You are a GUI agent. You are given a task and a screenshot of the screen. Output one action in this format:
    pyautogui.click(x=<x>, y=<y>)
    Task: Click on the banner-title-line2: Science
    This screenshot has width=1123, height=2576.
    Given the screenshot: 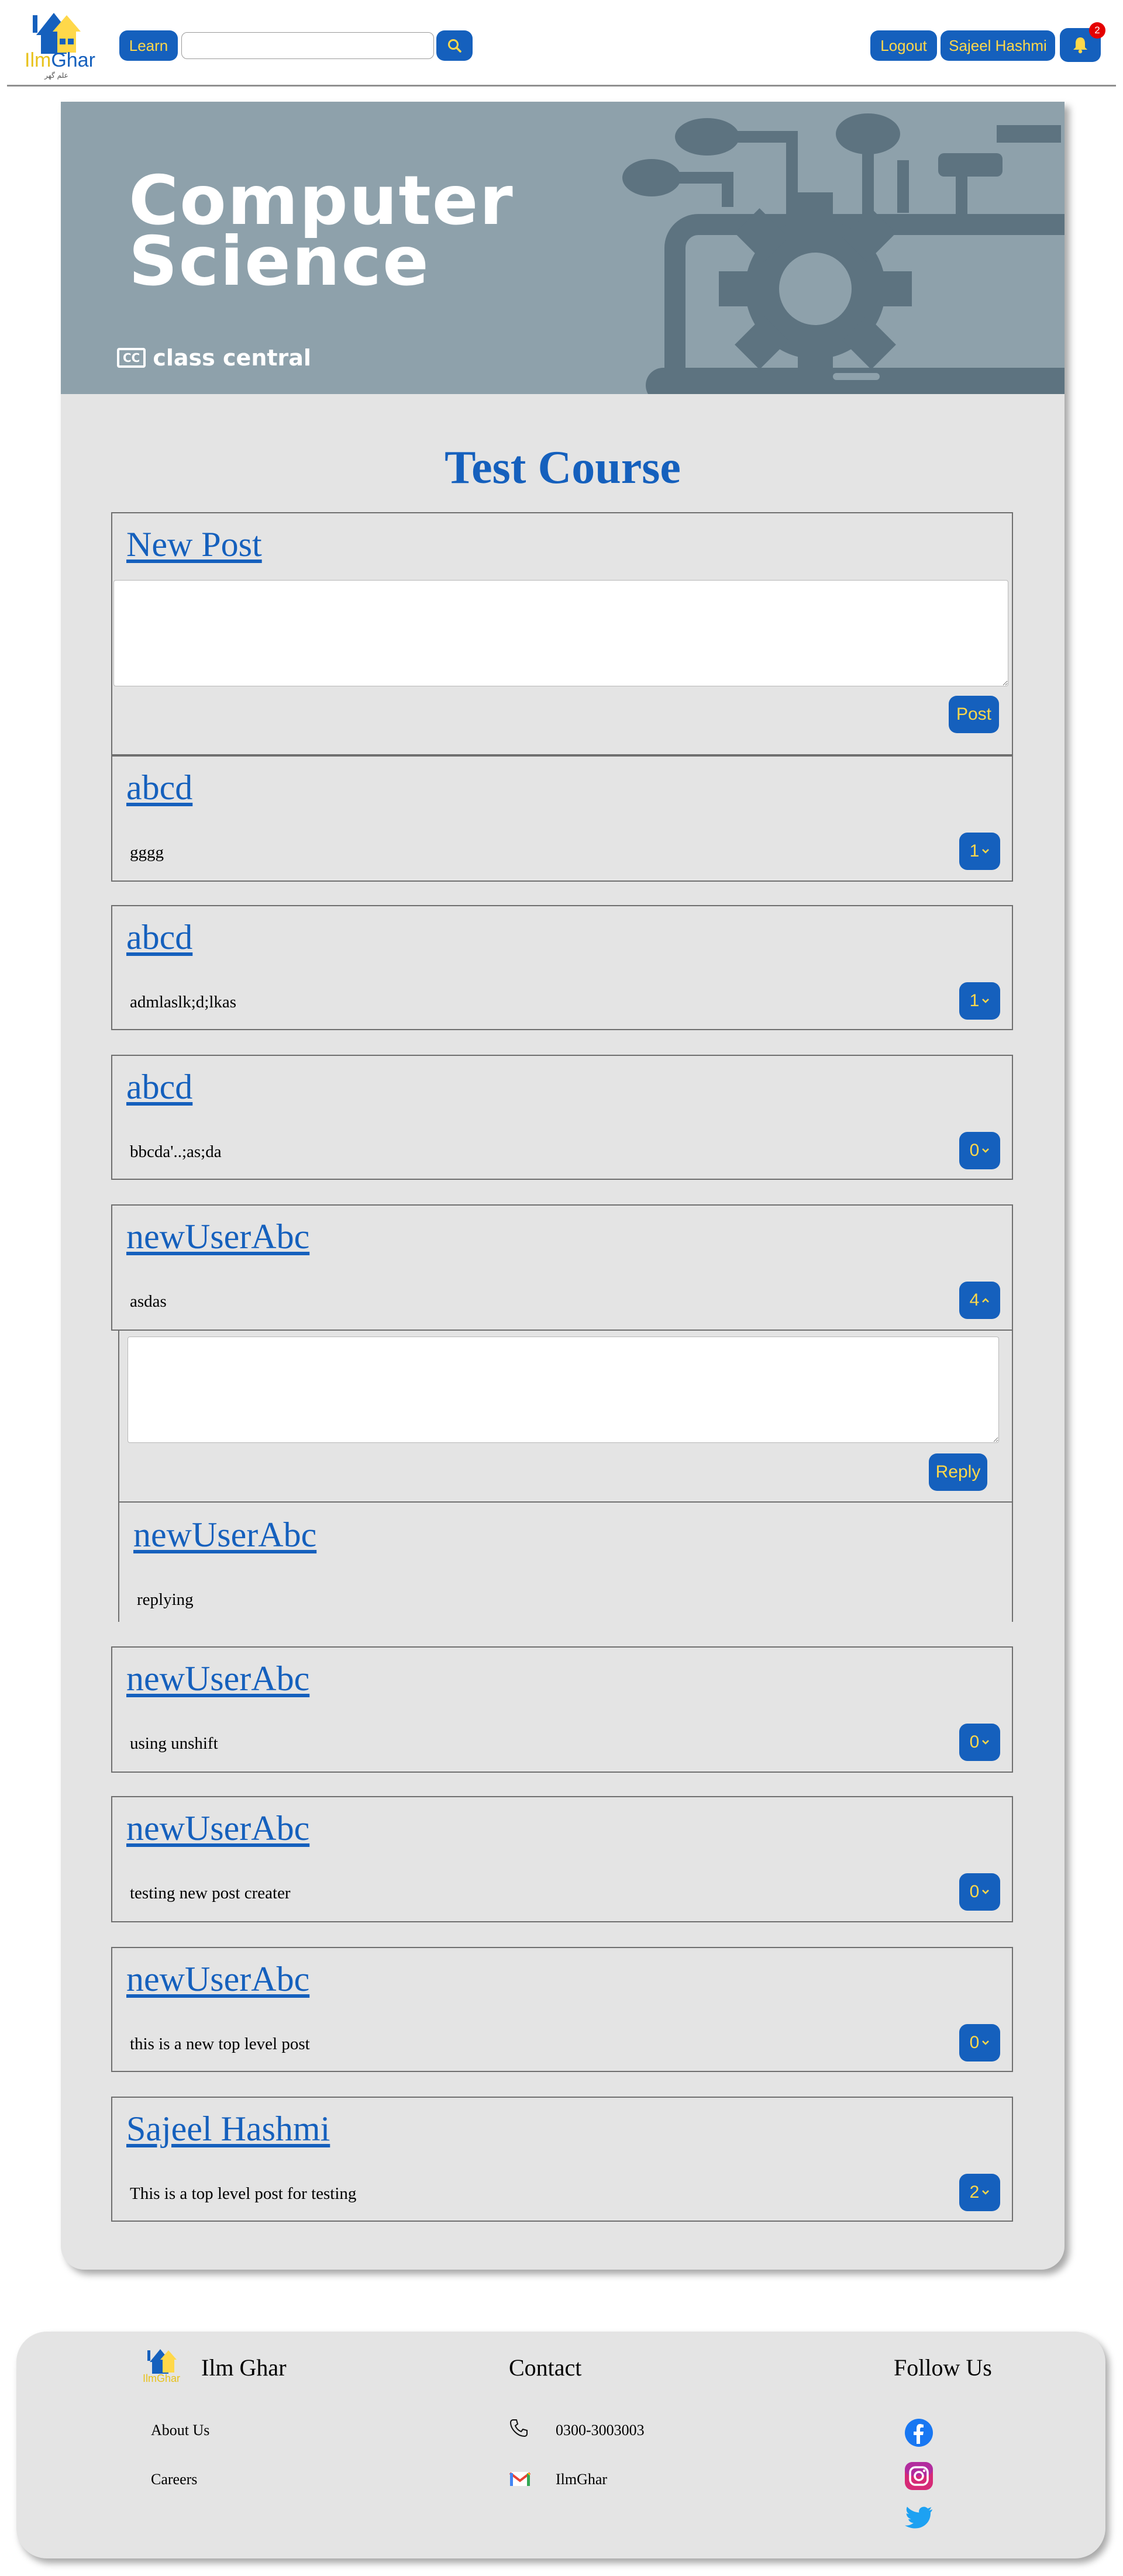 What is the action you would take?
    pyautogui.click(x=279, y=261)
    